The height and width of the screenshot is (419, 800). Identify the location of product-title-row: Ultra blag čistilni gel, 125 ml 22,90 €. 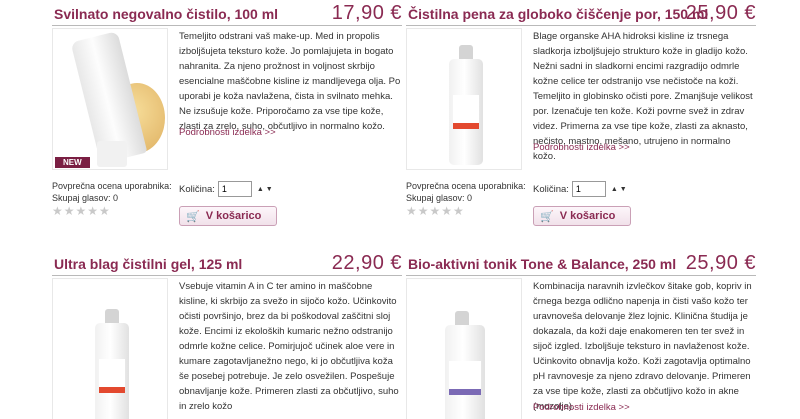
(227, 263).